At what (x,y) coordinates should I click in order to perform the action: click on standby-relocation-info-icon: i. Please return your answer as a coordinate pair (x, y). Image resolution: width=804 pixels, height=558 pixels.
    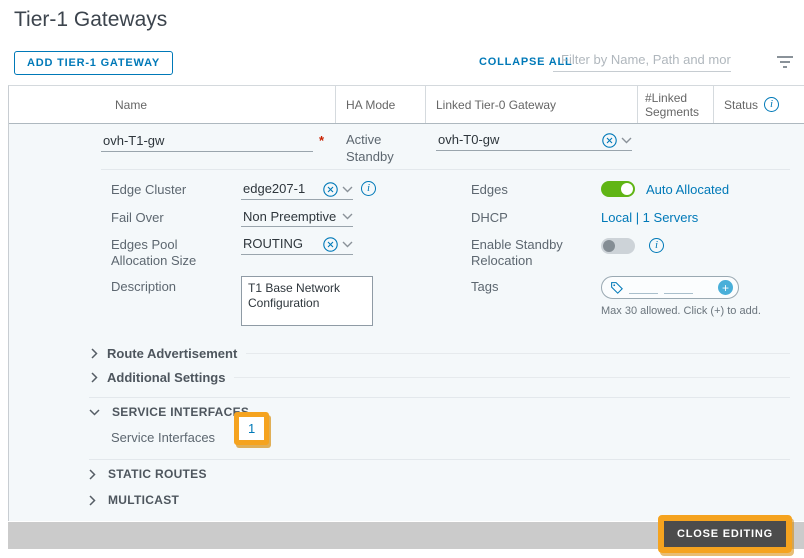
    Looking at the image, I should click on (656, 245).